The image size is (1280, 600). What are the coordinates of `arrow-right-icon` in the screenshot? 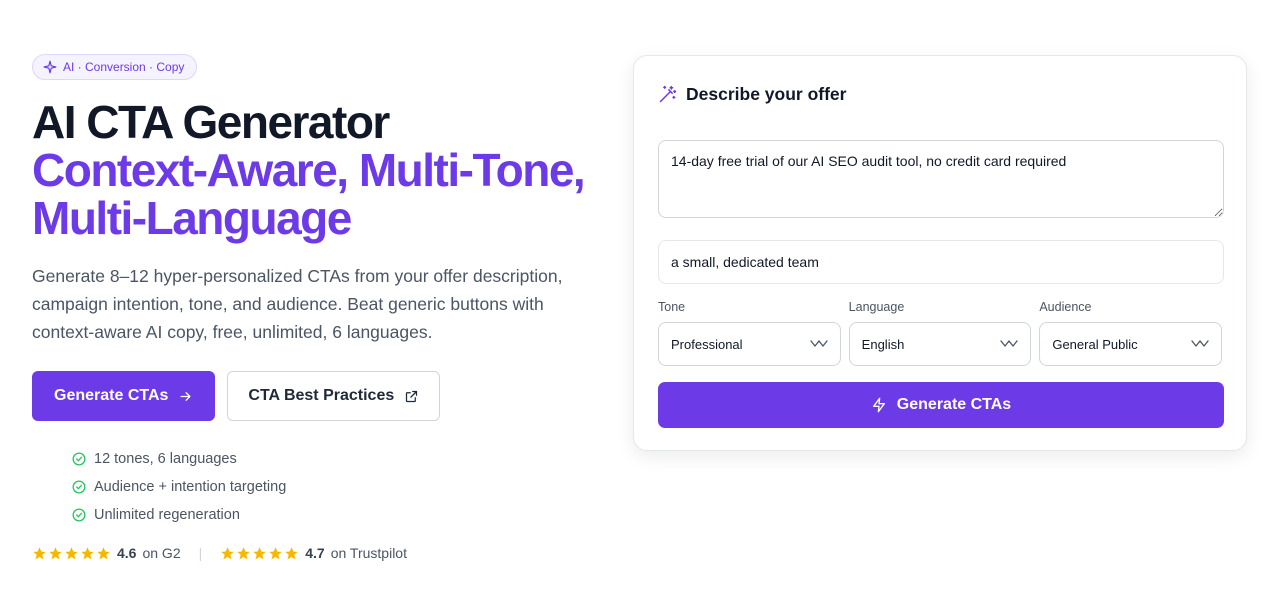 It's located at (185, 396).